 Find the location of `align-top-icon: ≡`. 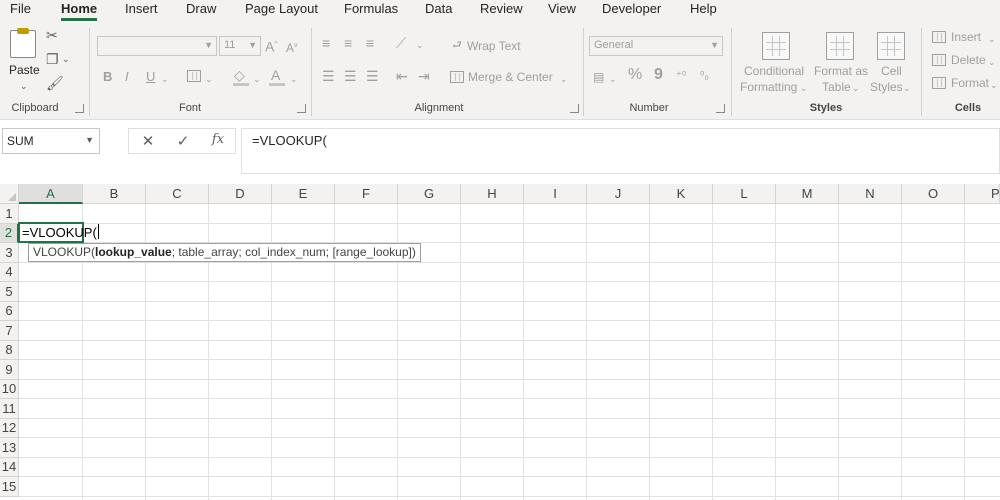

align-top-icon: ≡ is located at coordinates (326, 43).